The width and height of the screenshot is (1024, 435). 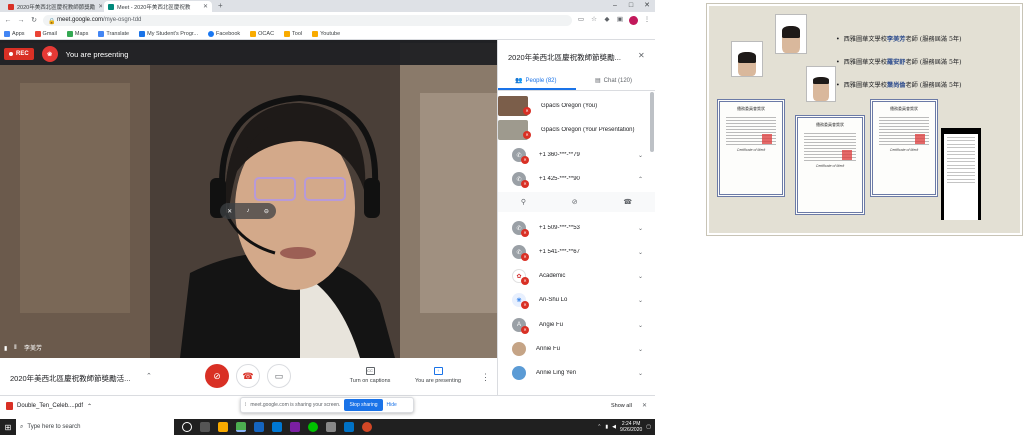 What do you see at coordinates (367, 427) in the screenshot?
I see `powerpoint-icon` at bounding box center [367, 427].